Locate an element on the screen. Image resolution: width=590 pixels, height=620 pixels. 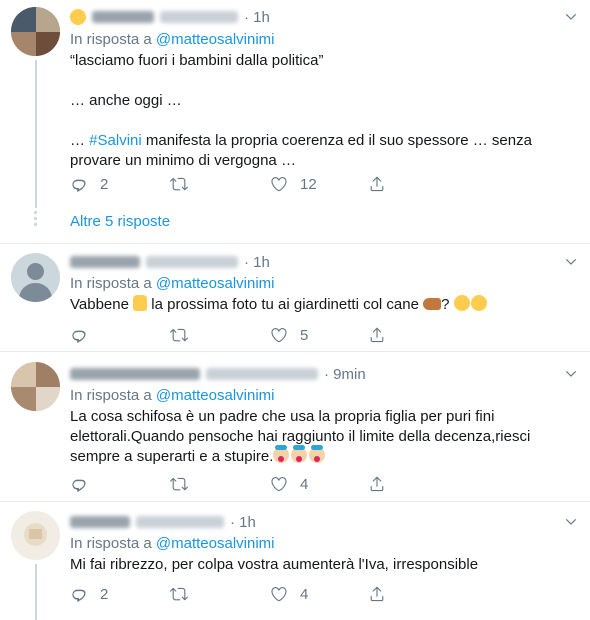
tweet-header: · 9min is located at coordinates (218, 374).